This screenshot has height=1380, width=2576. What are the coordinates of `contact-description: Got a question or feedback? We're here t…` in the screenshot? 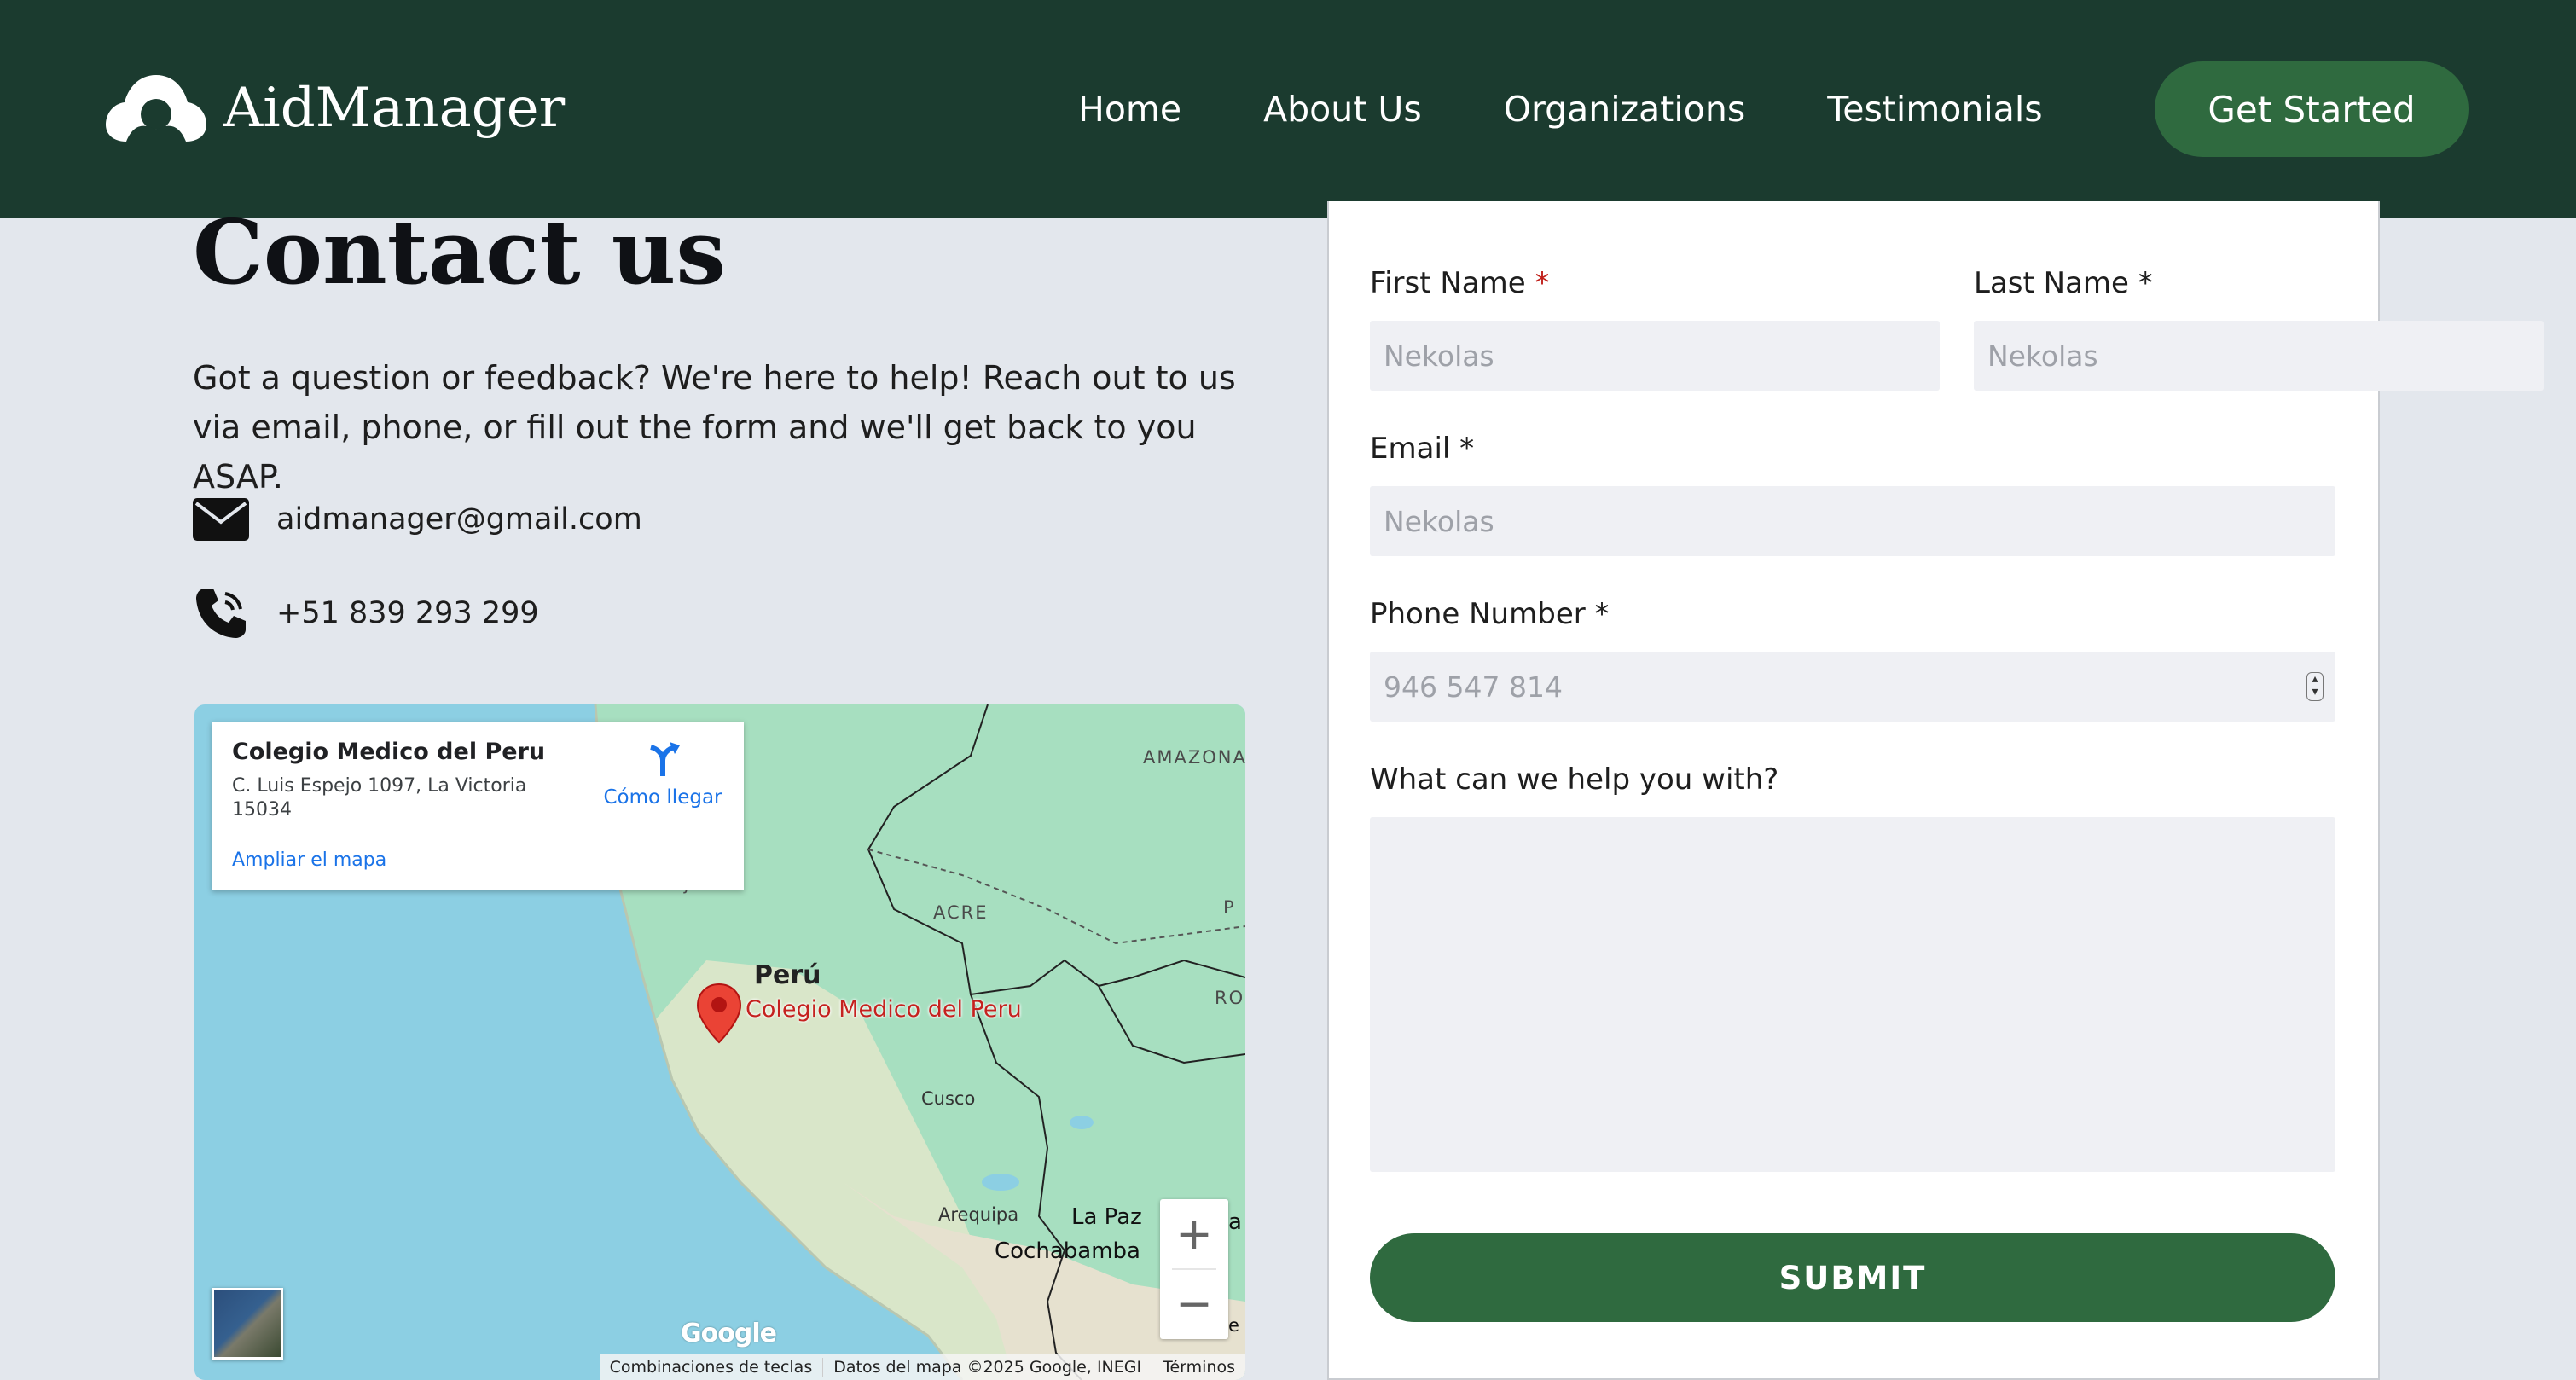 It's located at (714, 427).